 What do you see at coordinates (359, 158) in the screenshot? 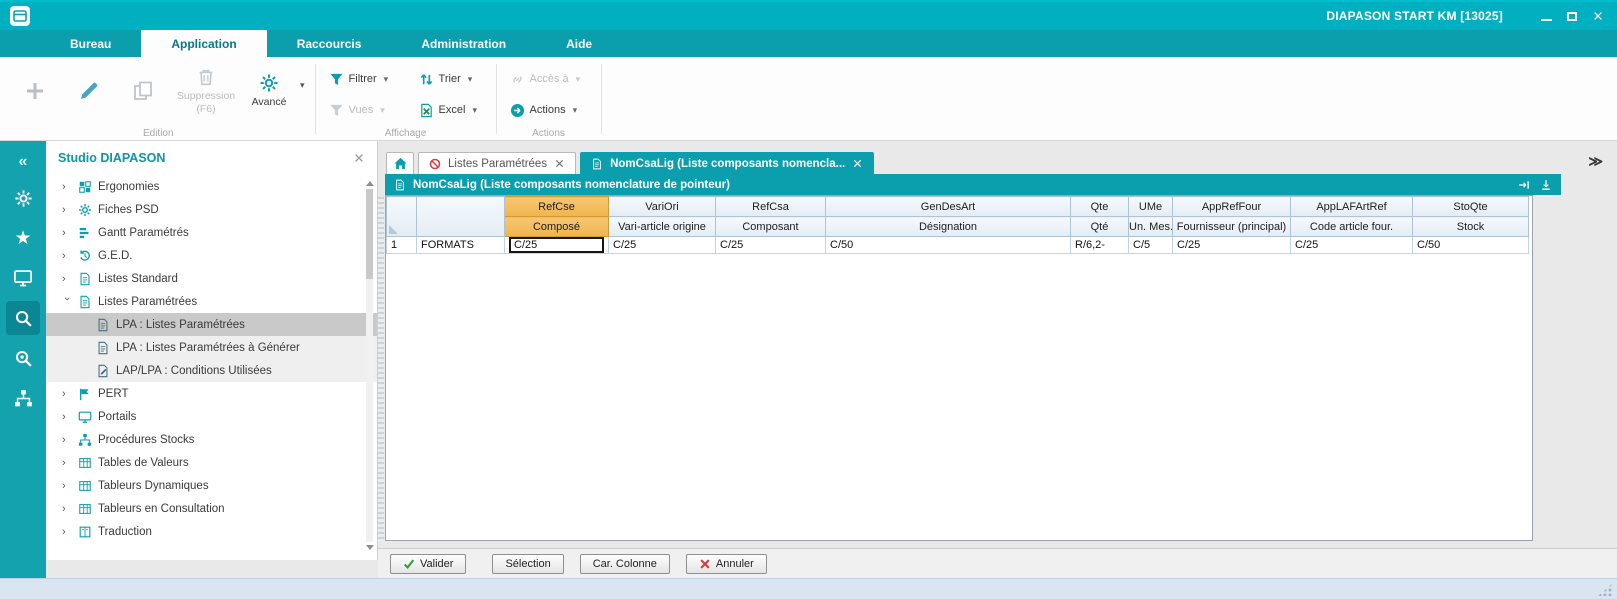
I see `studio-panel-close-button` at bounding box center [359, 158].